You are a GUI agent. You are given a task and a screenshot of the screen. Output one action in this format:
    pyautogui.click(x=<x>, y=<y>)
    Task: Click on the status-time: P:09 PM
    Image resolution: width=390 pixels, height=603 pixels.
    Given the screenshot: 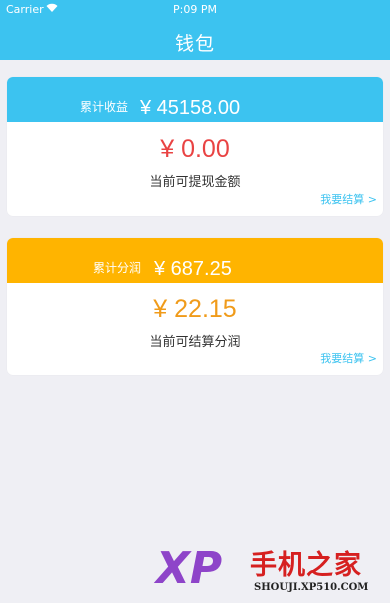 What is the action you would take?
    pyautogui.click(x=195, y=9)
    